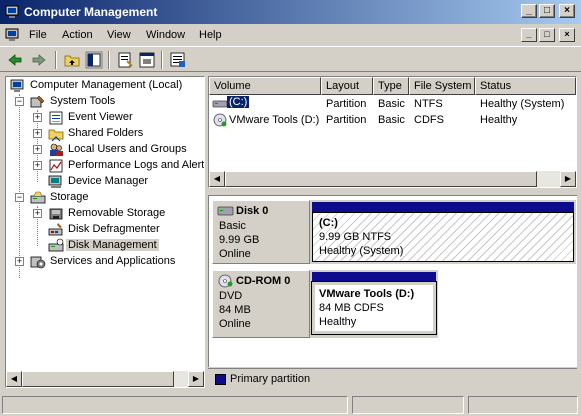 This screenshot has width=581, height=416. Describe the element at coordinates (127, 149) in the screenshot. I see `tree-label: Local Users and Groups` at that location.